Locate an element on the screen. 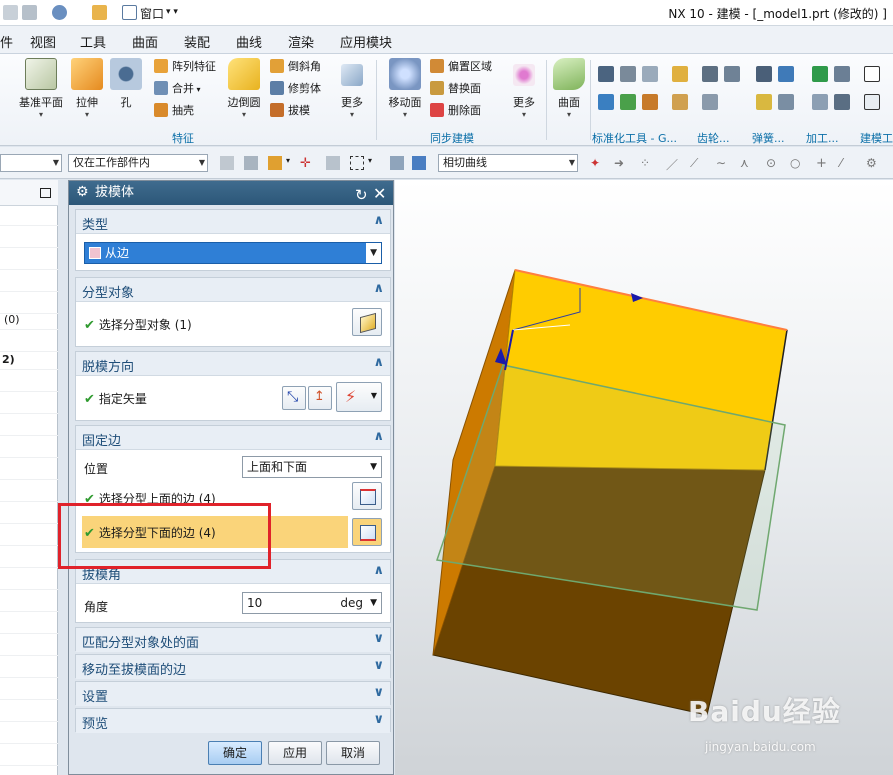  window-menu: 窗口 is located at coordinates (152, 13).